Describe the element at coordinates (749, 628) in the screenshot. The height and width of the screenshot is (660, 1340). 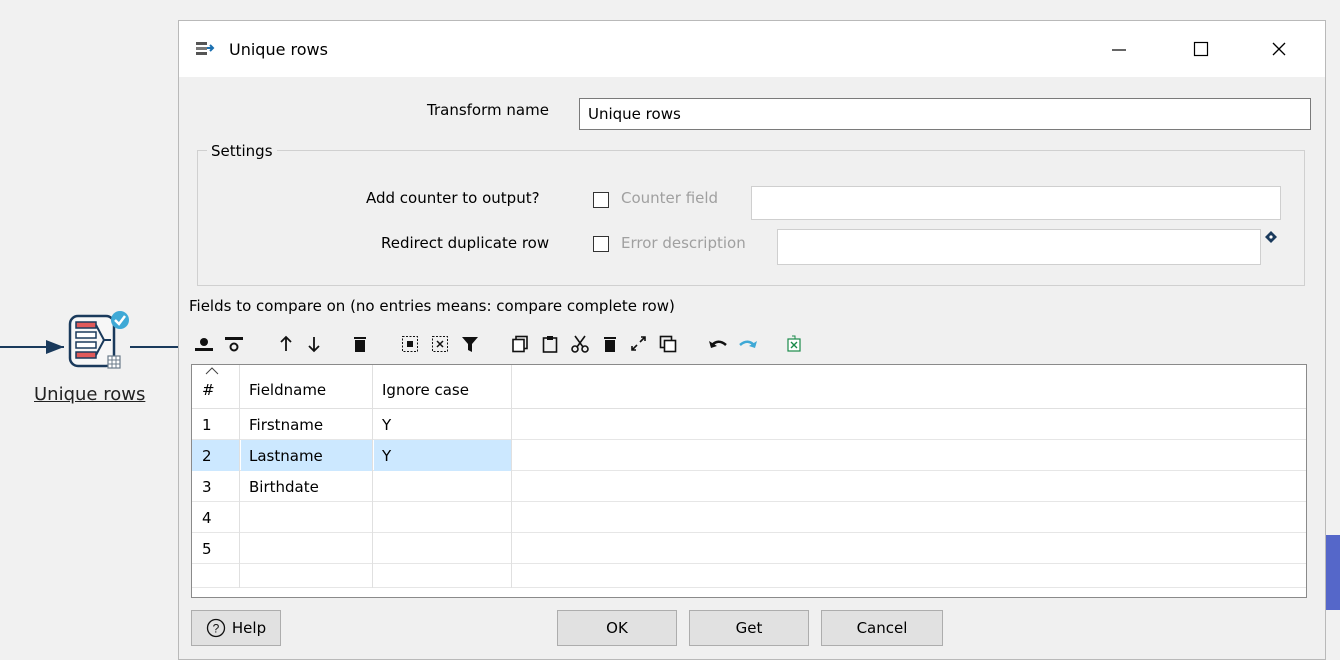
I see `get-button: Get` at that location.